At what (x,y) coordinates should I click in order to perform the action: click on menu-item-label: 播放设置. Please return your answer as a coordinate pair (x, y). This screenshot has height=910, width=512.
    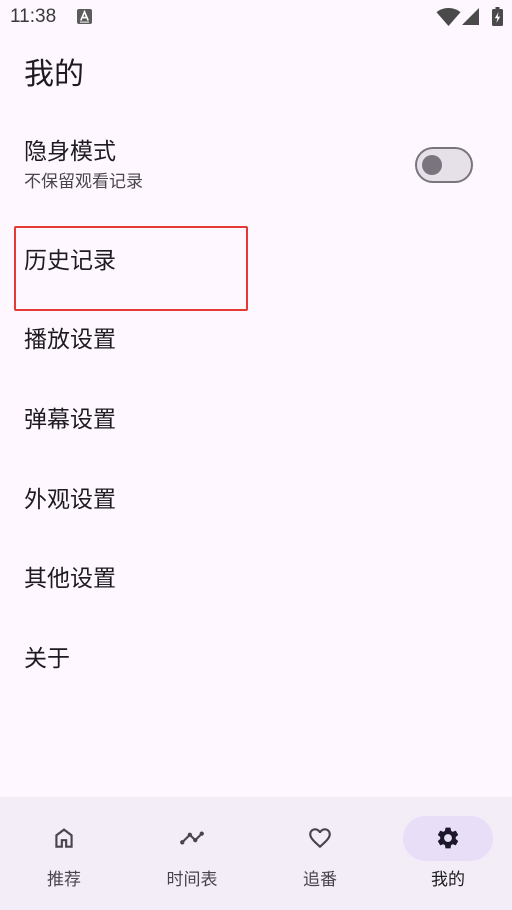
    Looking at the image, I should click on (70, 340).